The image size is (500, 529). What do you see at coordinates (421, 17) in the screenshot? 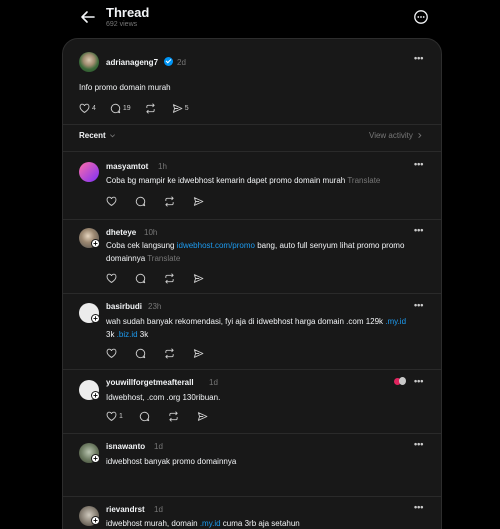
I see `more-icon` at bounding box center [421, 17].